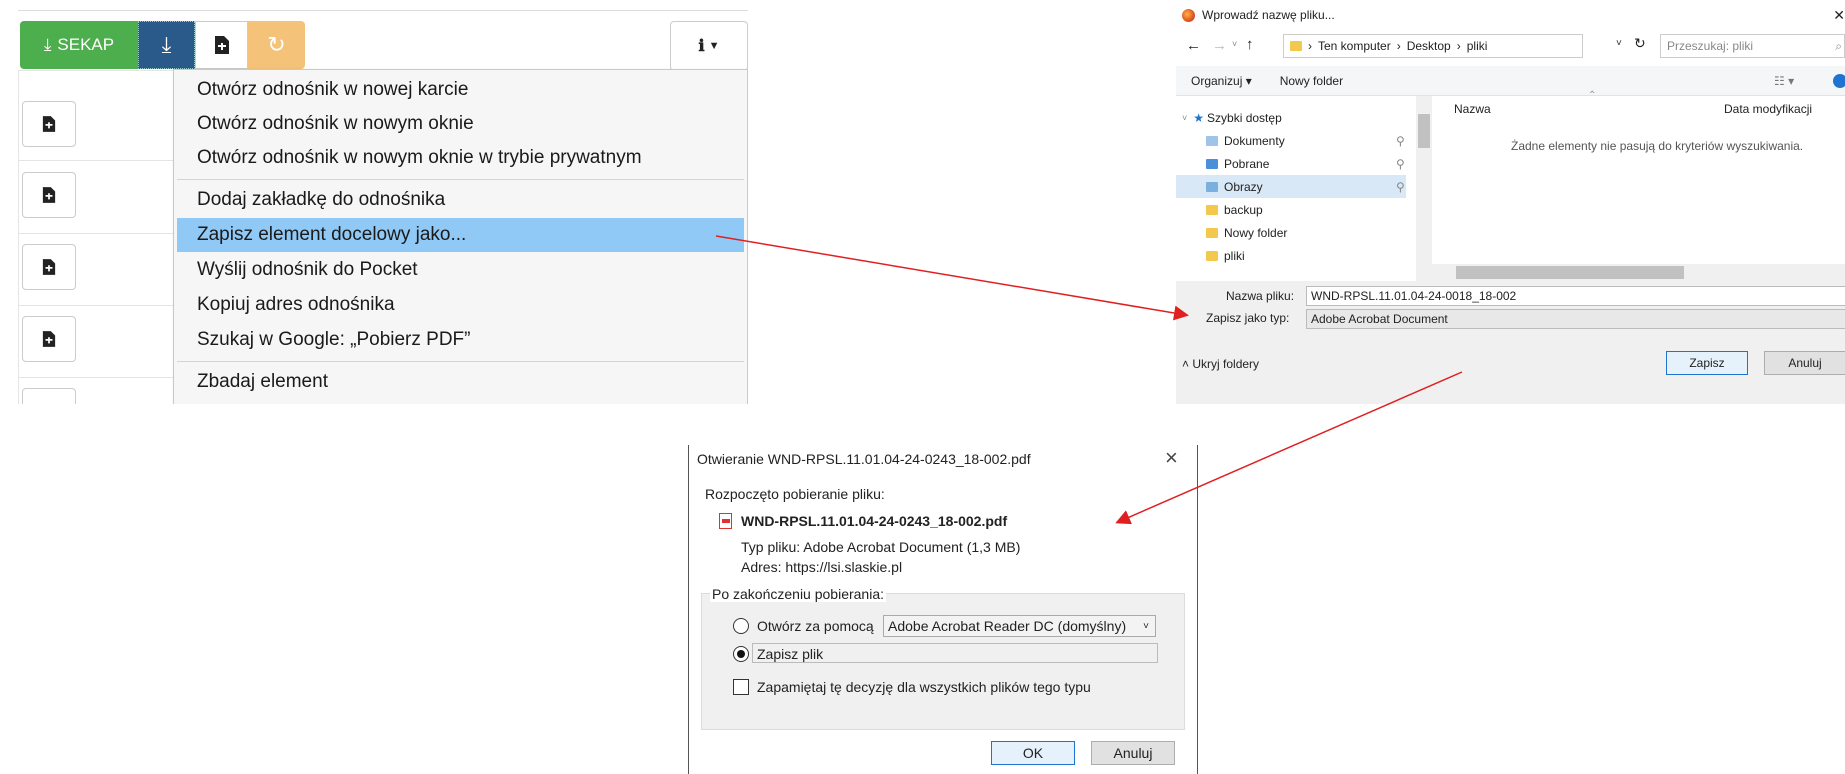  Describe the element at coordinates (1707, 363) in the screenshot. I see `save-button: Zapisz` at that location.